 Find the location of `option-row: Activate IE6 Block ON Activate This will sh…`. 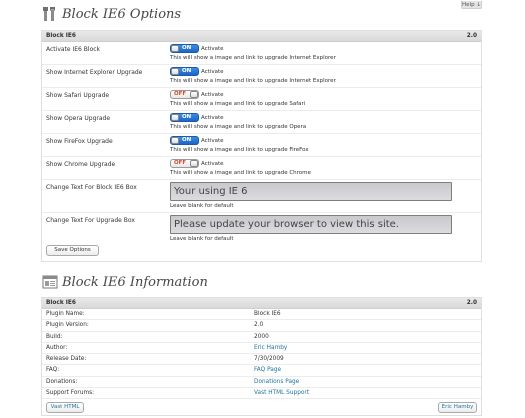

option-row: Activate IE6 Block ON Activate This will sh… is located at coordinates (261, 53).